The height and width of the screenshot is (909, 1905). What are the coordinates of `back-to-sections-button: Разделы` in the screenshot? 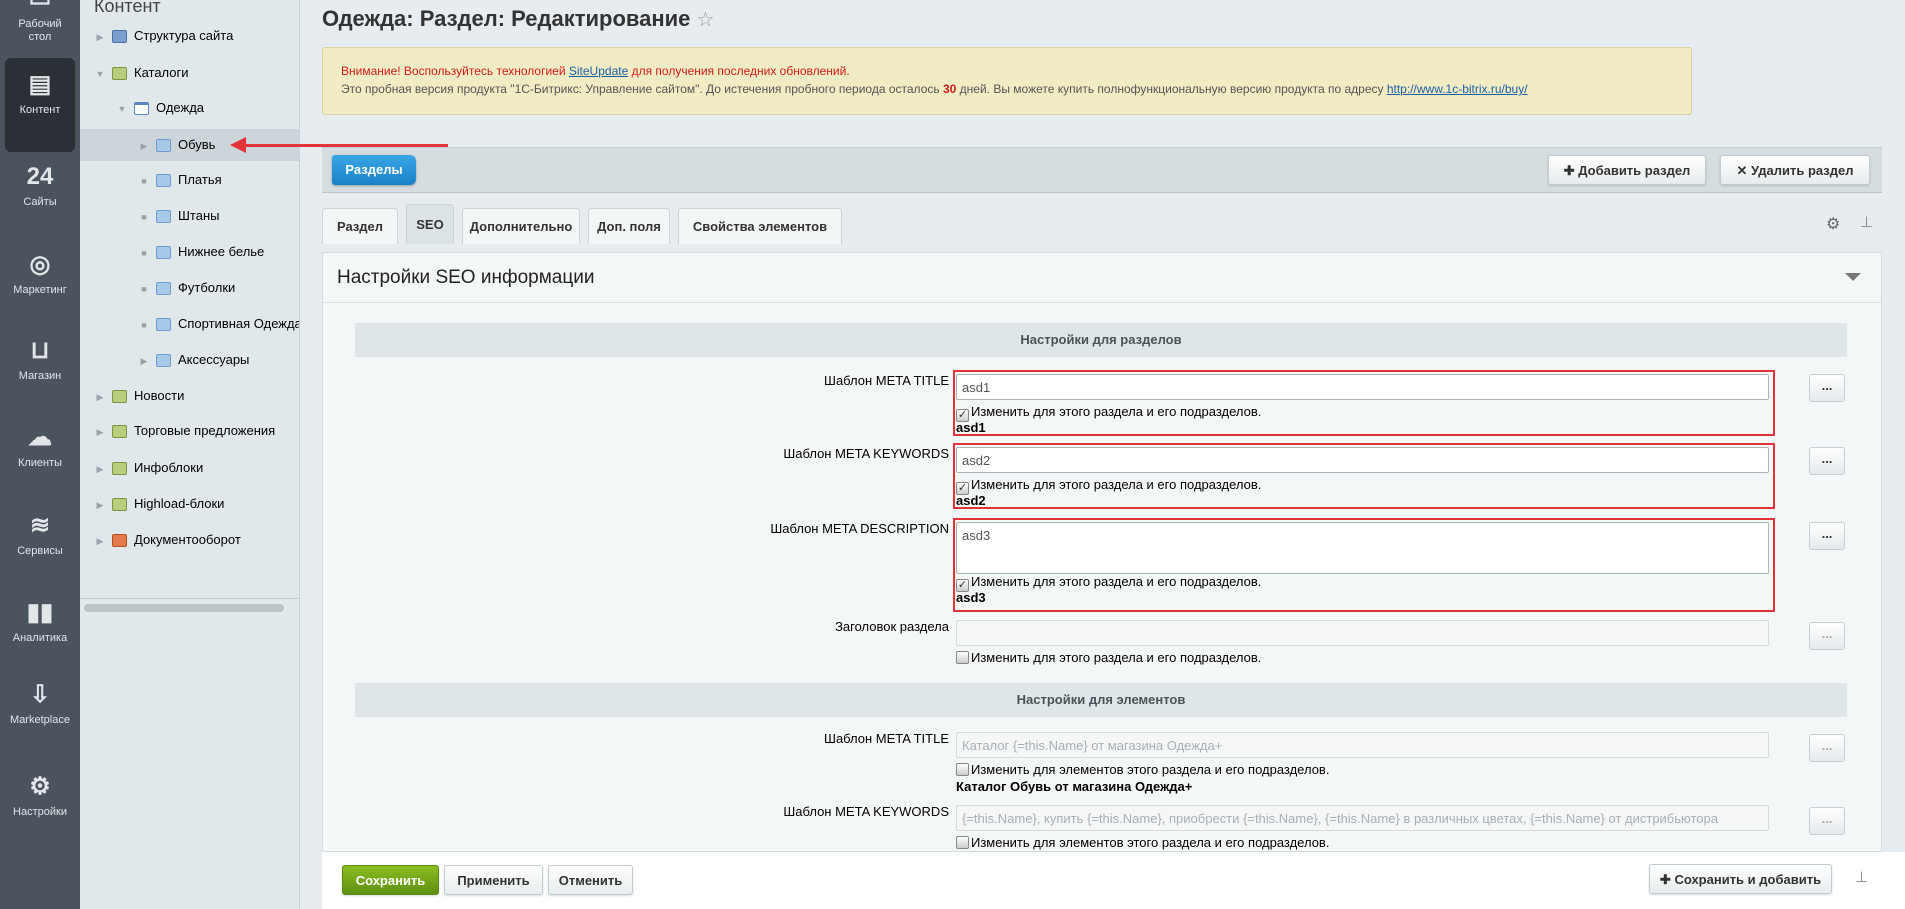 It's located at (374, 170).